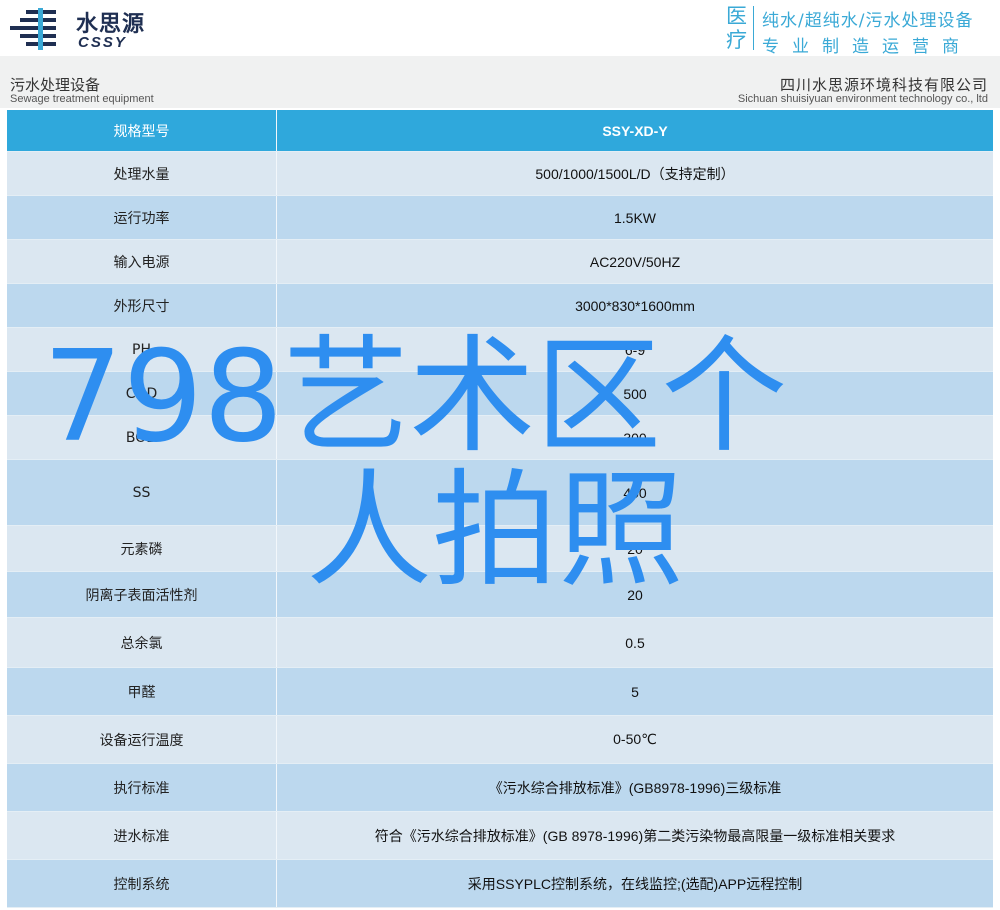 This screenshot has height=910, width=1000. What do you see at coordinates (500, 595) in the screenshot?
I see `table-row: 阴离子表面活性剂 20` at bounding box center [500, 595].